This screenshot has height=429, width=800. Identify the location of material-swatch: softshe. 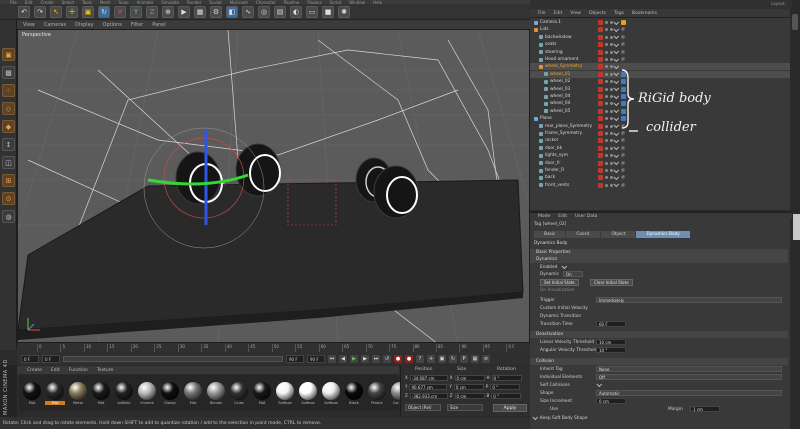
(124, 393).